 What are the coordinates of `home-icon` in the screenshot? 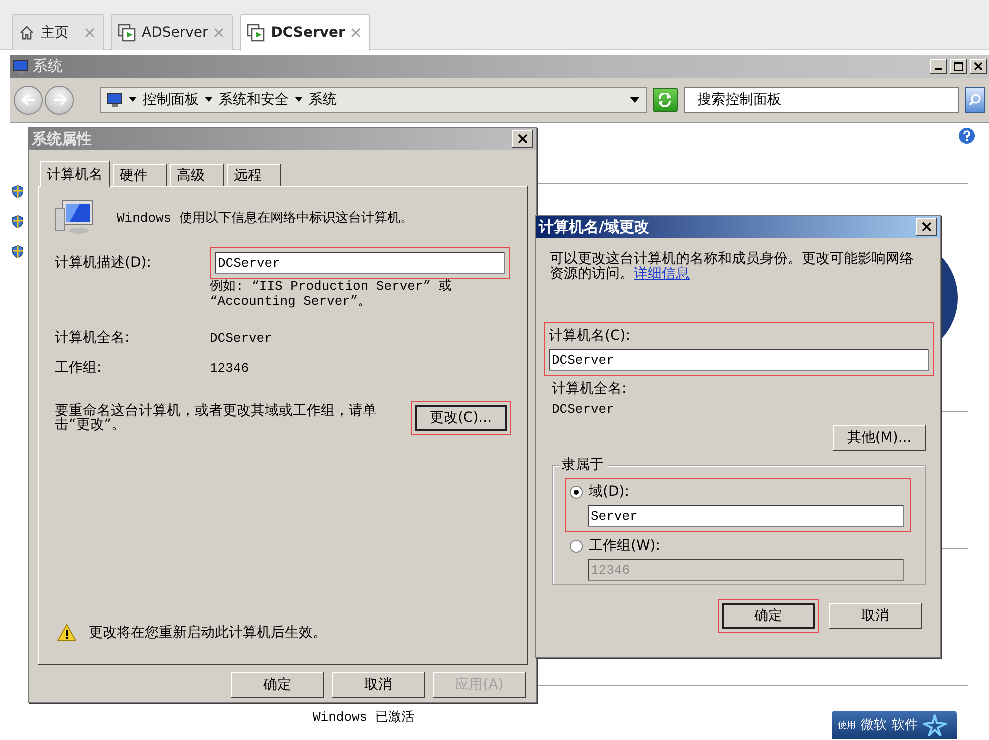 It's located at (27, 32).